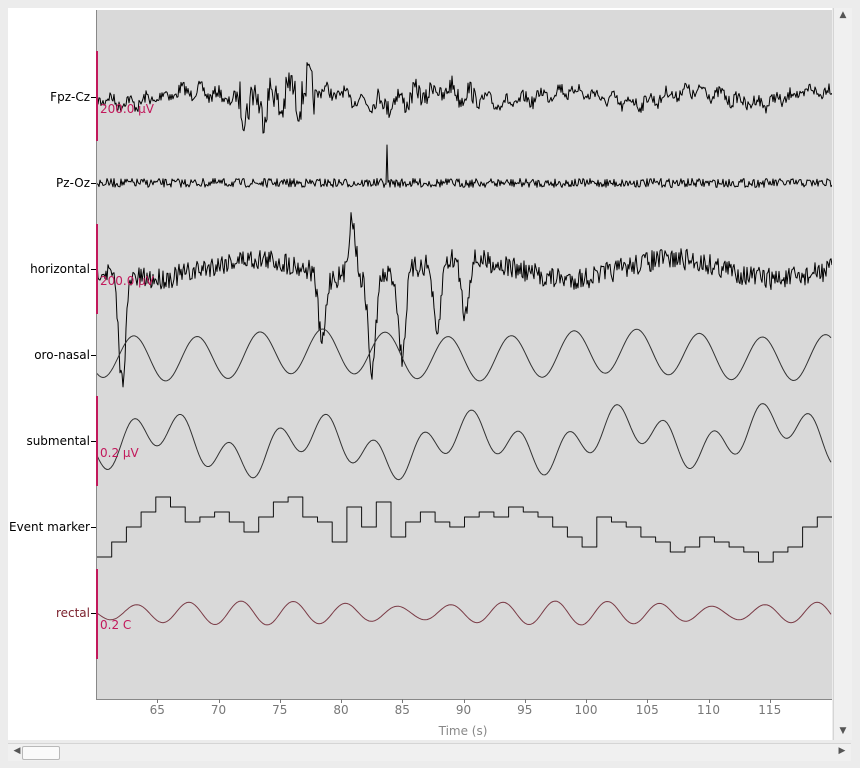 Image resolution: width=860 pixels, height=768 pixels. What do you see at coordinates (157, 710) in the screenshot?
I see `x-tick-label: 65` at bounding box center [157, 710].